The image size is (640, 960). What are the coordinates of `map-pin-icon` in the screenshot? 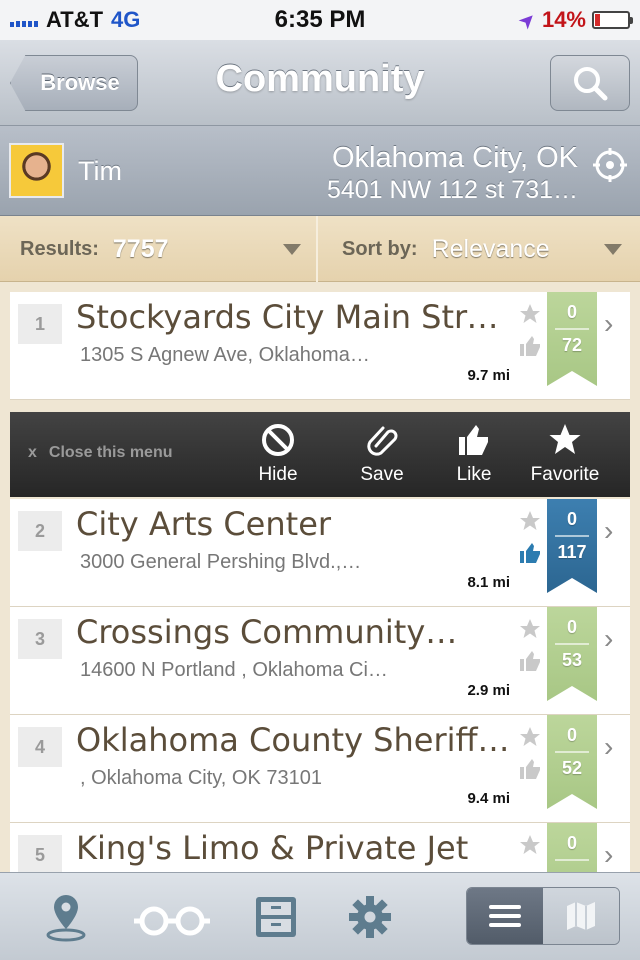 It's located at (66, 917).